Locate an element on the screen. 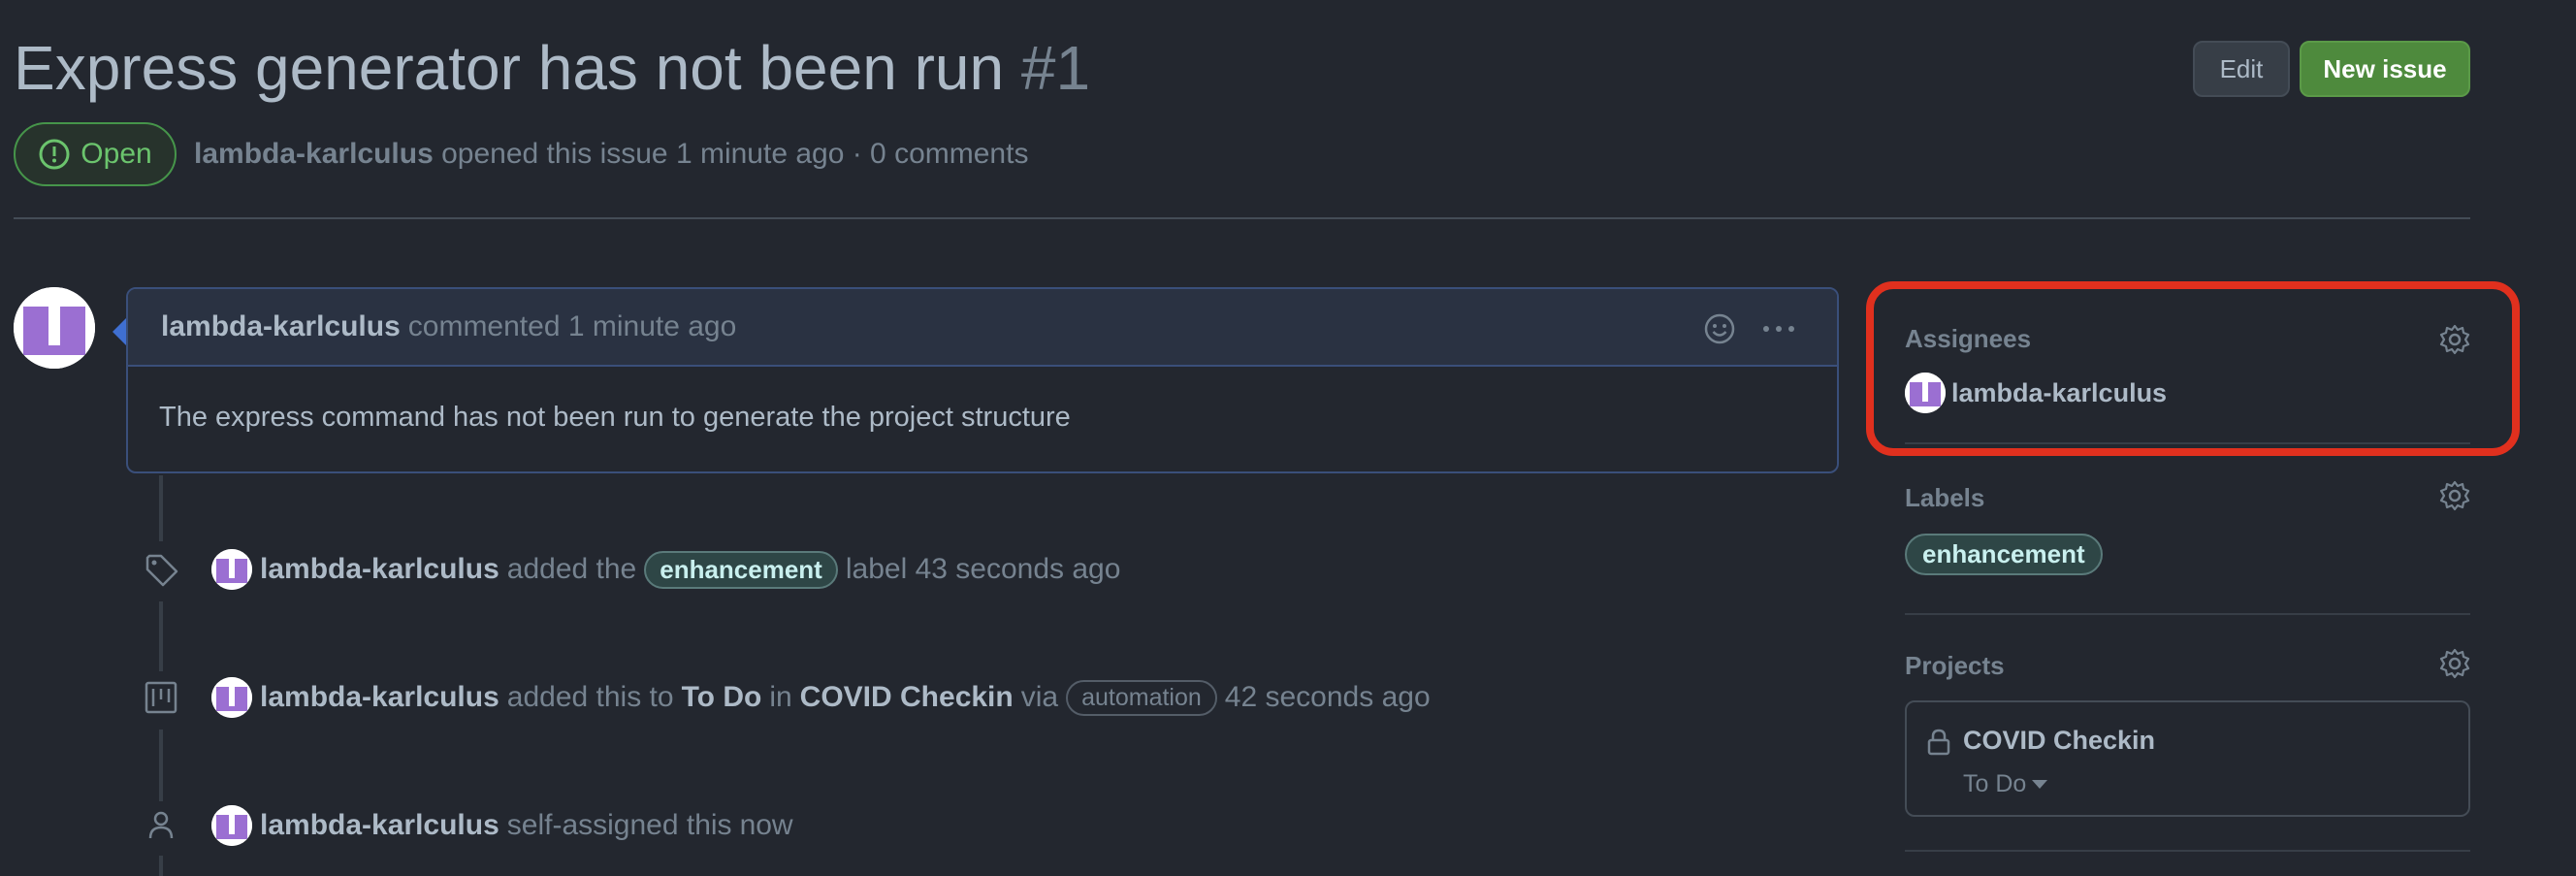 This screenshot has height=876, width=2576. event-suffix: 42 seconds ago is located at coordinates (1327, 697).